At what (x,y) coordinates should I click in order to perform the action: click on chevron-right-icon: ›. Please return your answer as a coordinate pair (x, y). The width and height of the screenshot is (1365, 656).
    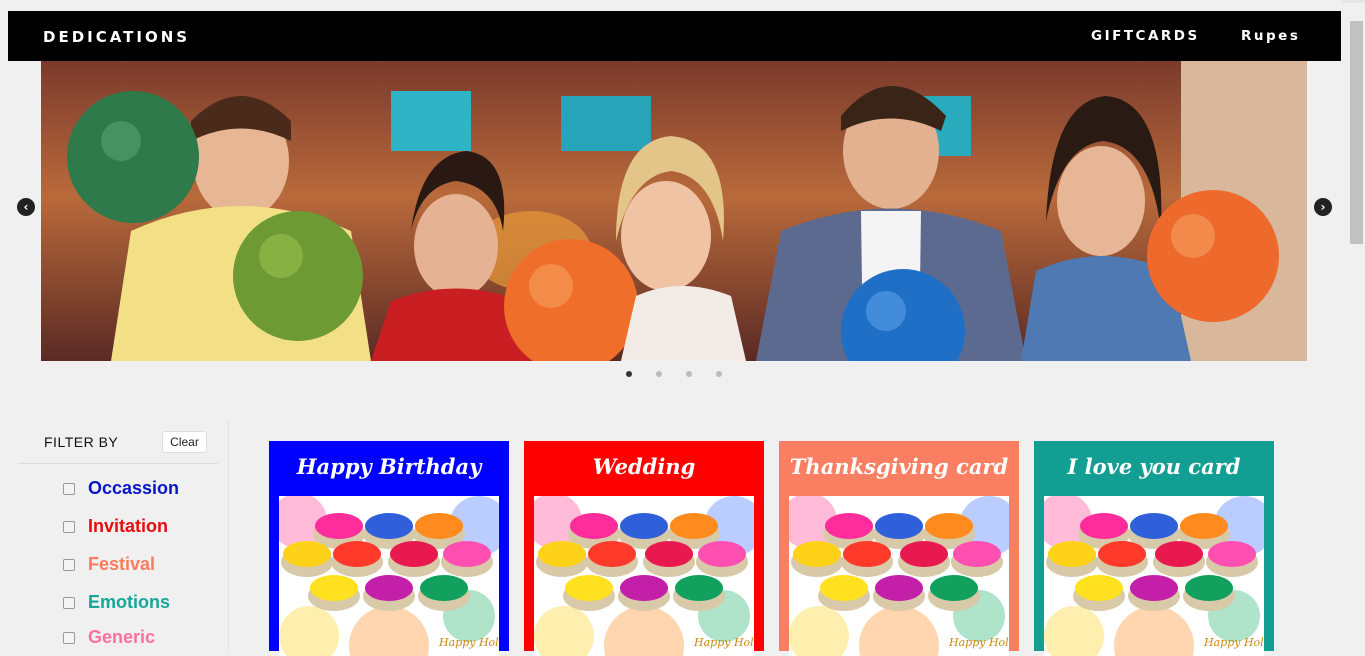
    Looking at the image, I should click on (1323, 207).